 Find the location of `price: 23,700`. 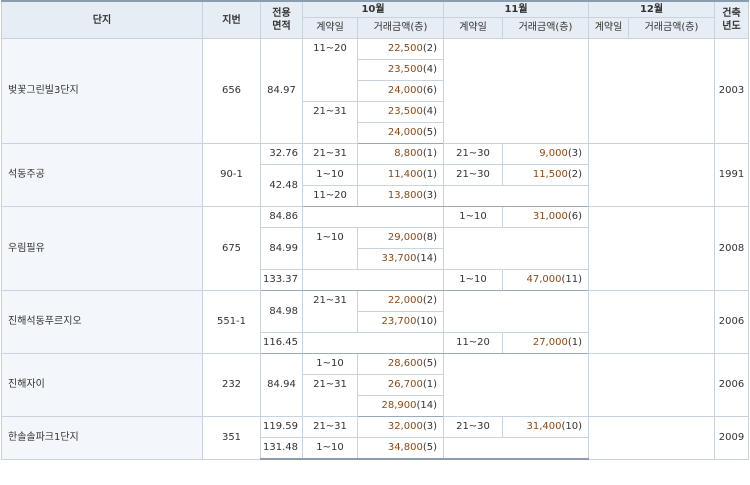

price: 23,700 is located at coordinates (399, 321).